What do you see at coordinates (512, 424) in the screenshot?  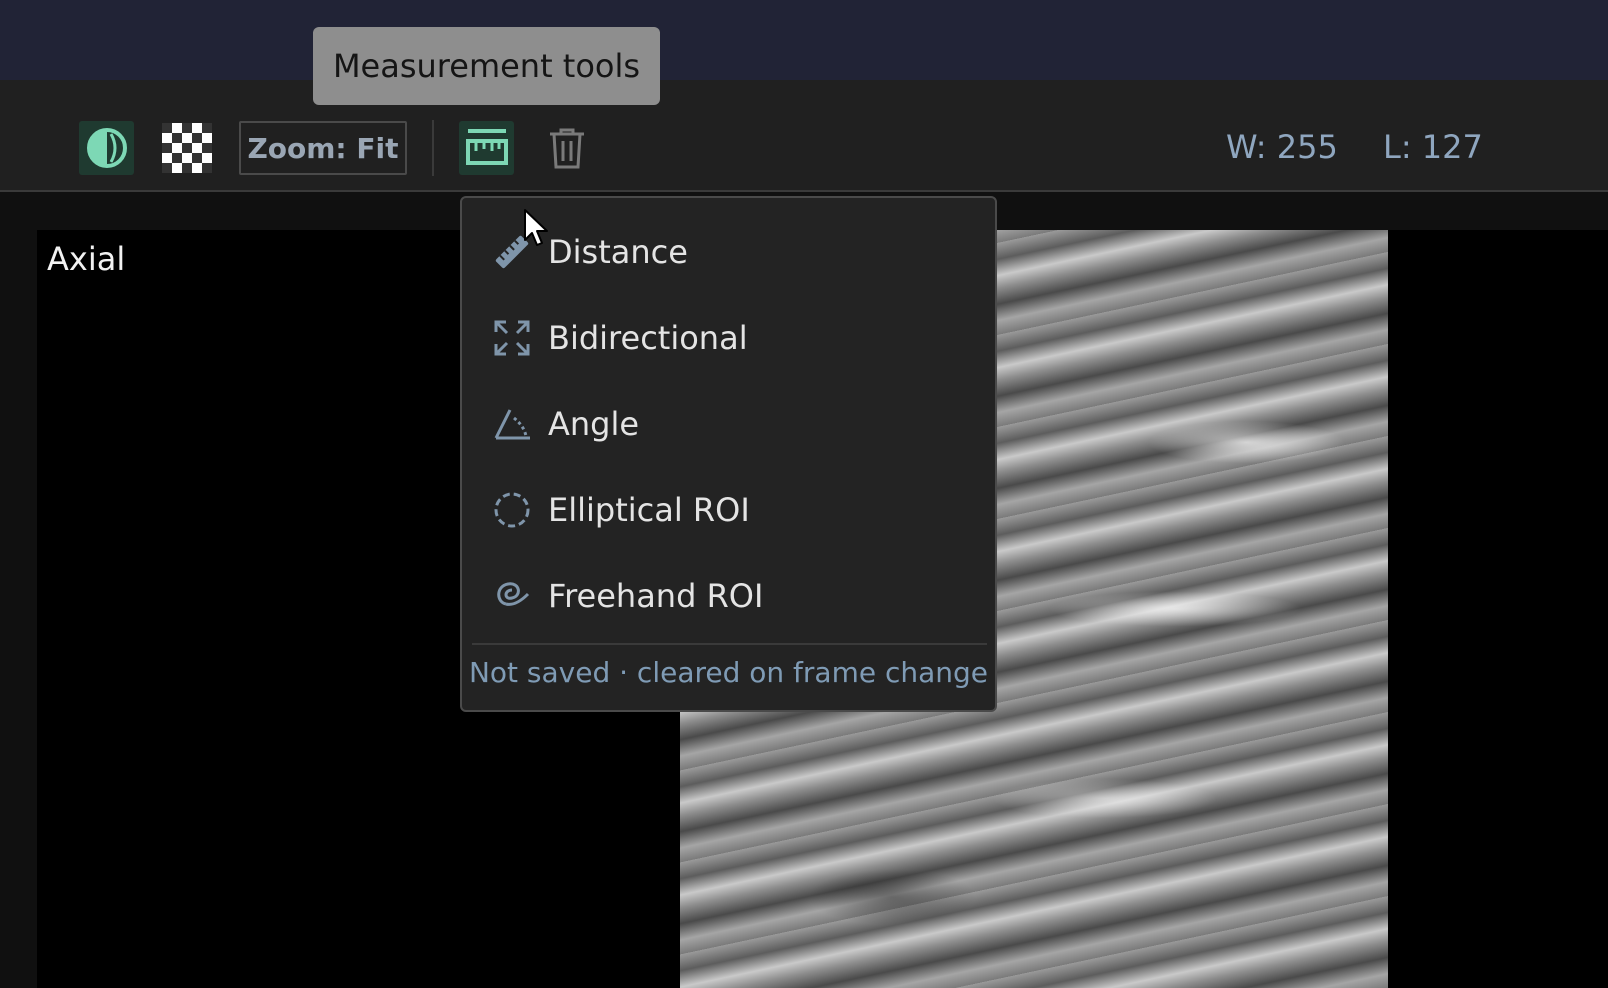 I see `angle-icon` at bounding box center [512, 424].